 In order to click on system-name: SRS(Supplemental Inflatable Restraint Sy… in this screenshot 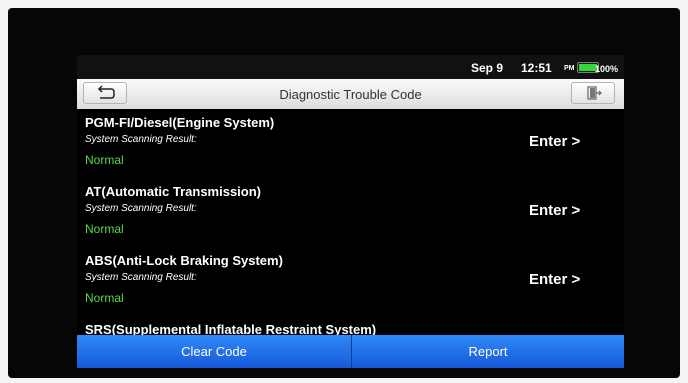, I will do `click(231, 328)`.